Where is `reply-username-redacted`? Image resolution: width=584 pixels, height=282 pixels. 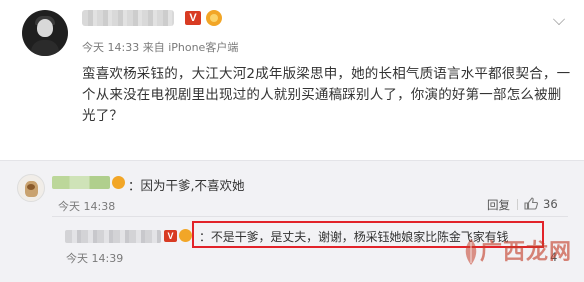
reply-username-redacted is located at coordinates (113, 236).